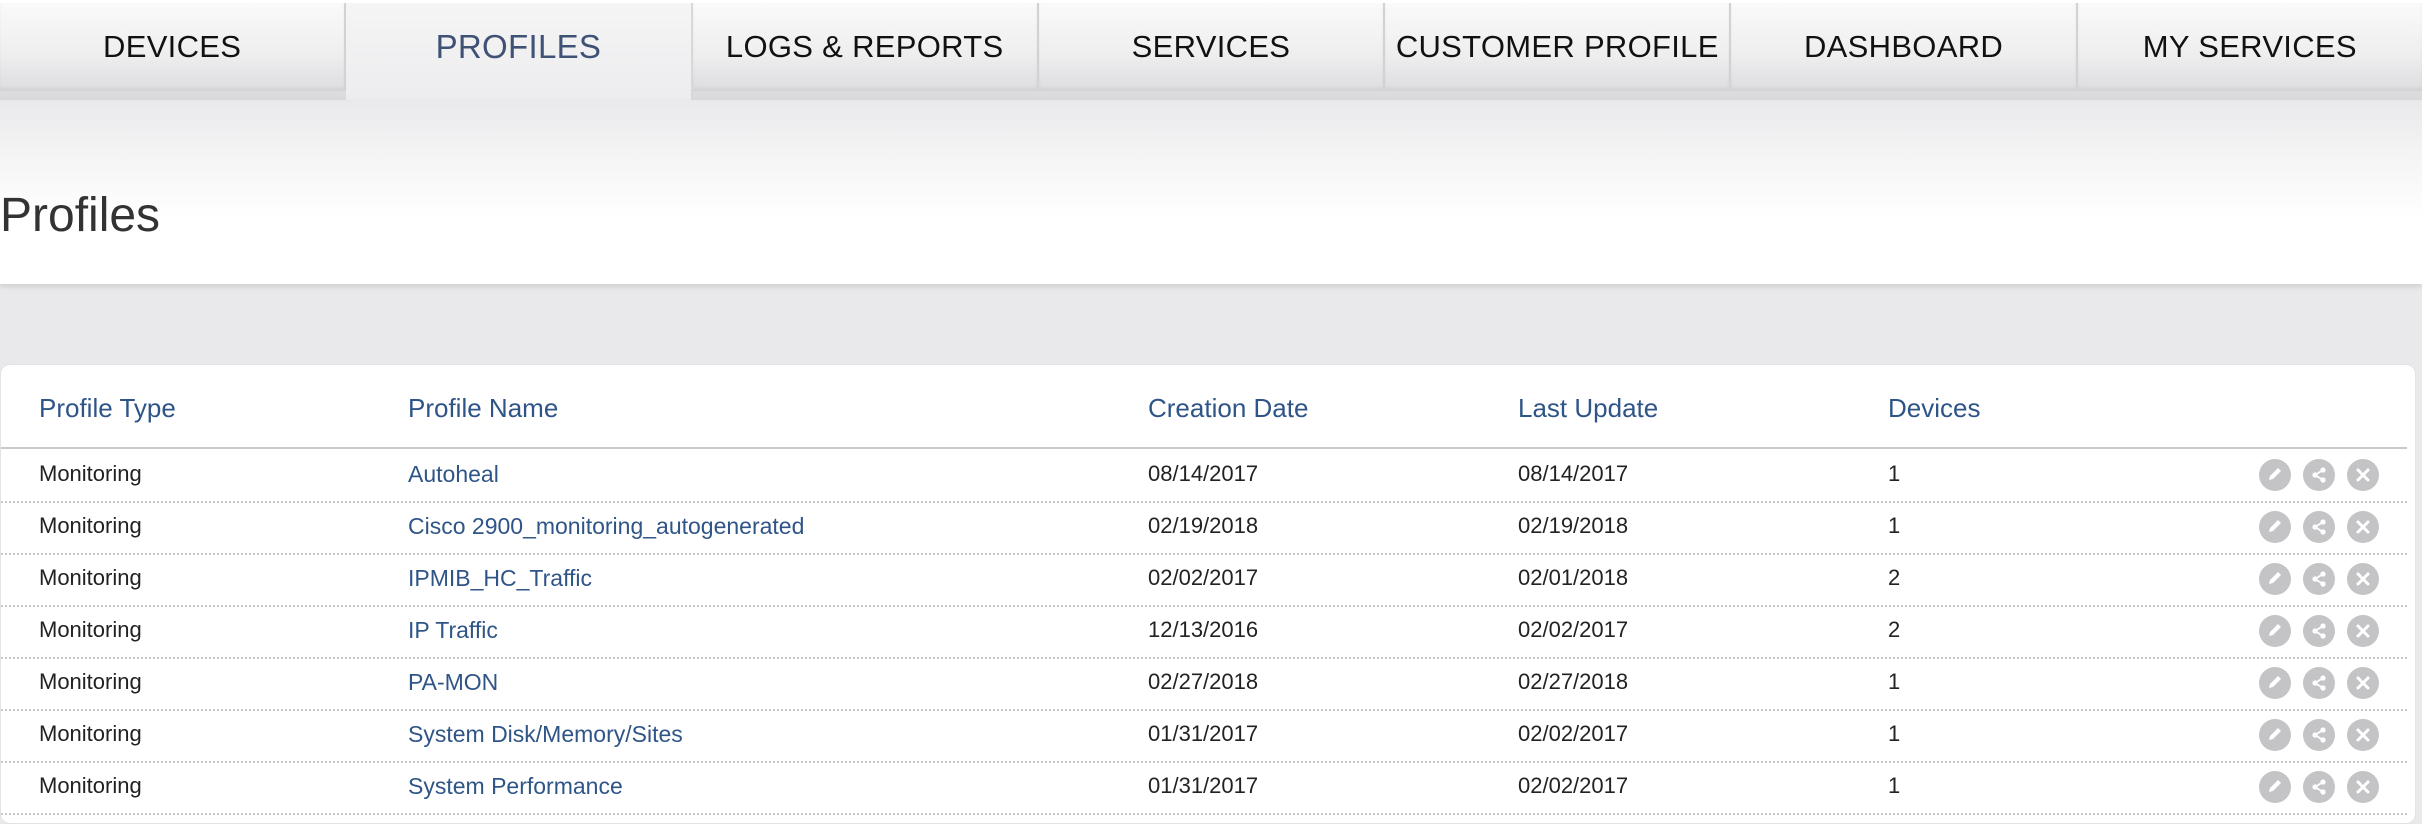 Image resolution: width=2422 pixels, height=824 pixels. Describe the element at coordinates (1588, 408) in the screenshot. I see `column-header-last-update: Last Update` at that location.